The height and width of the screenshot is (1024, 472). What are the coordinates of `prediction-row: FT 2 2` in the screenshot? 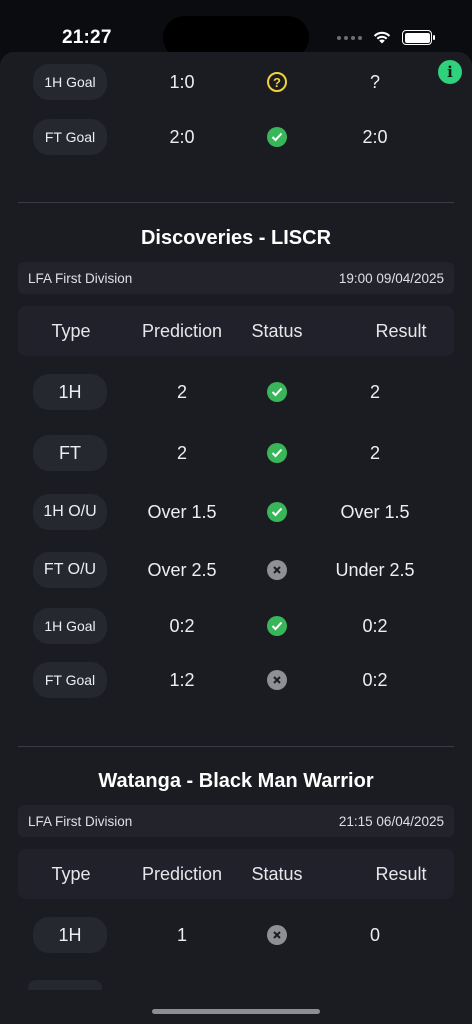 It's located at (236, 453).